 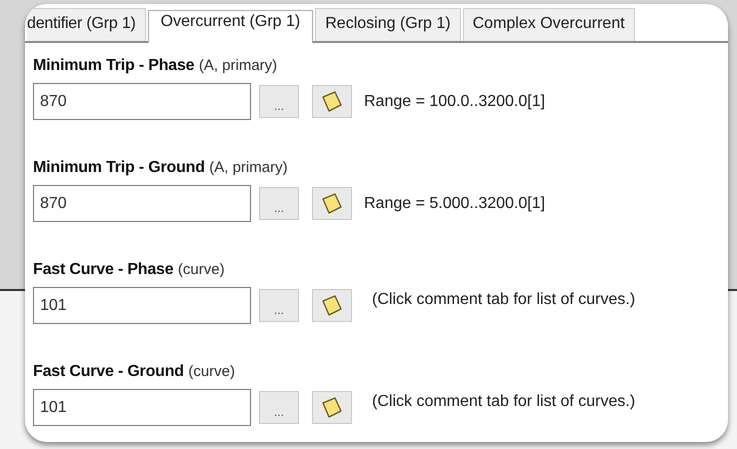 I want to click on setting-title: Fast Curve - Phase, so click(x=103, y=269).